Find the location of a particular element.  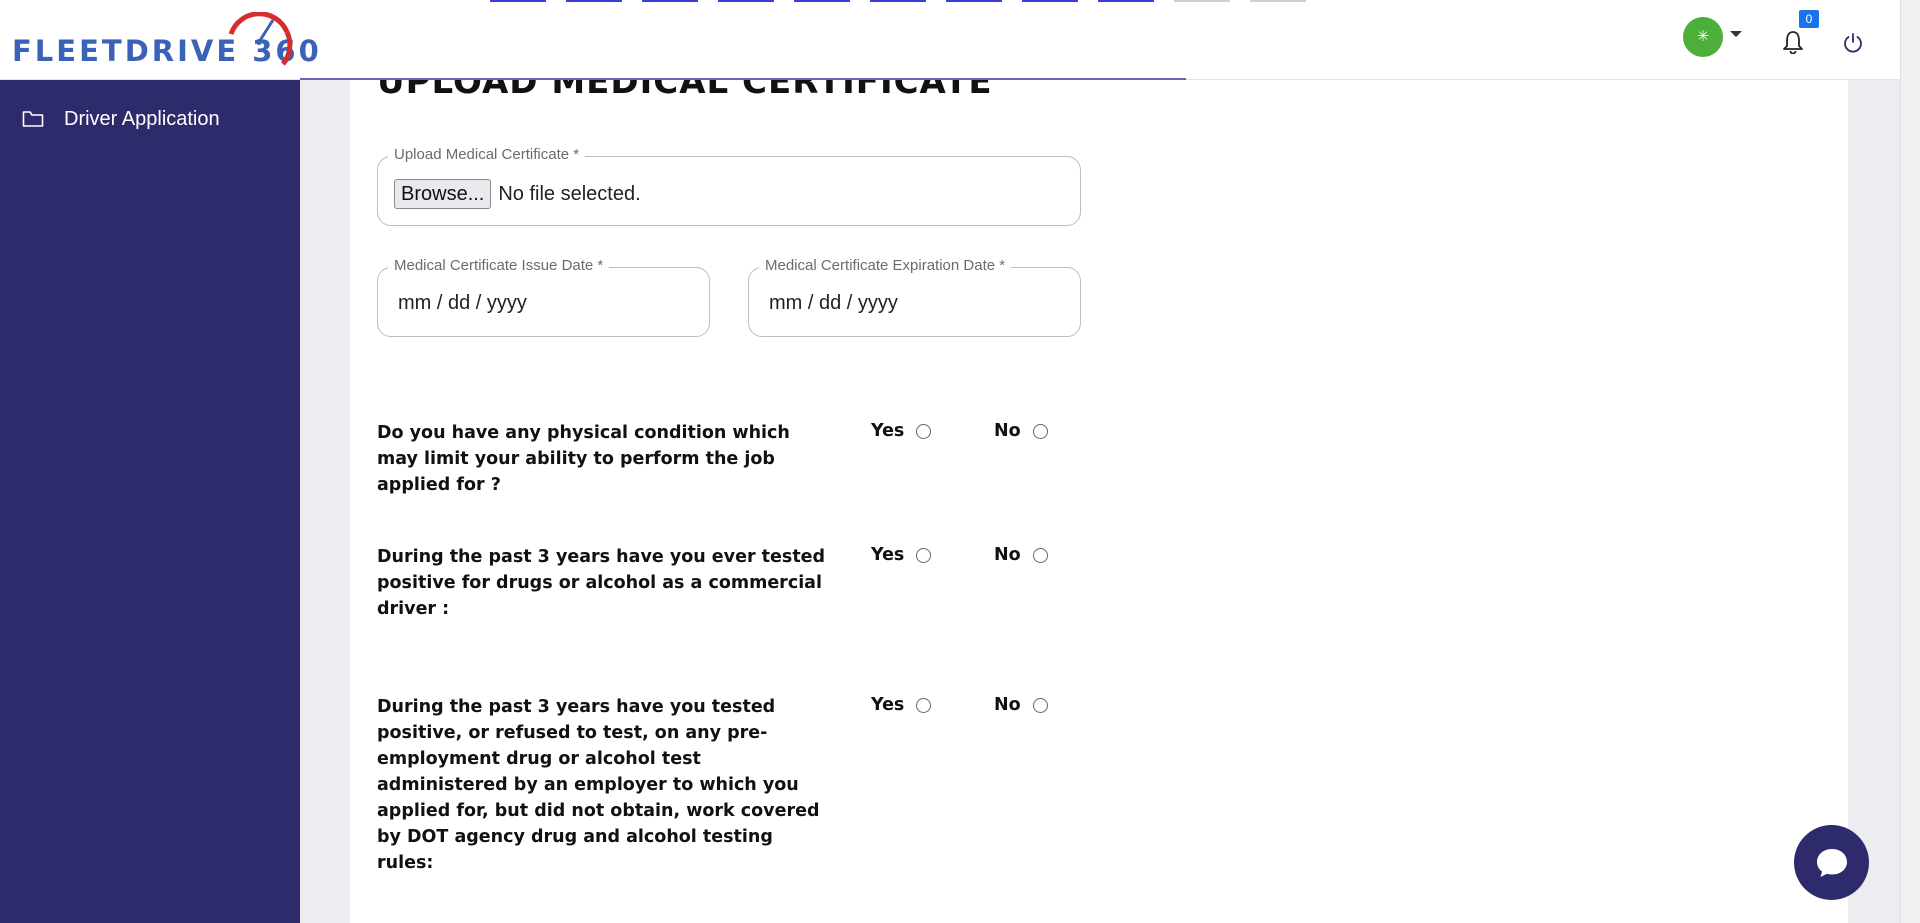

chat-button is located at coordinates (1831, 862).